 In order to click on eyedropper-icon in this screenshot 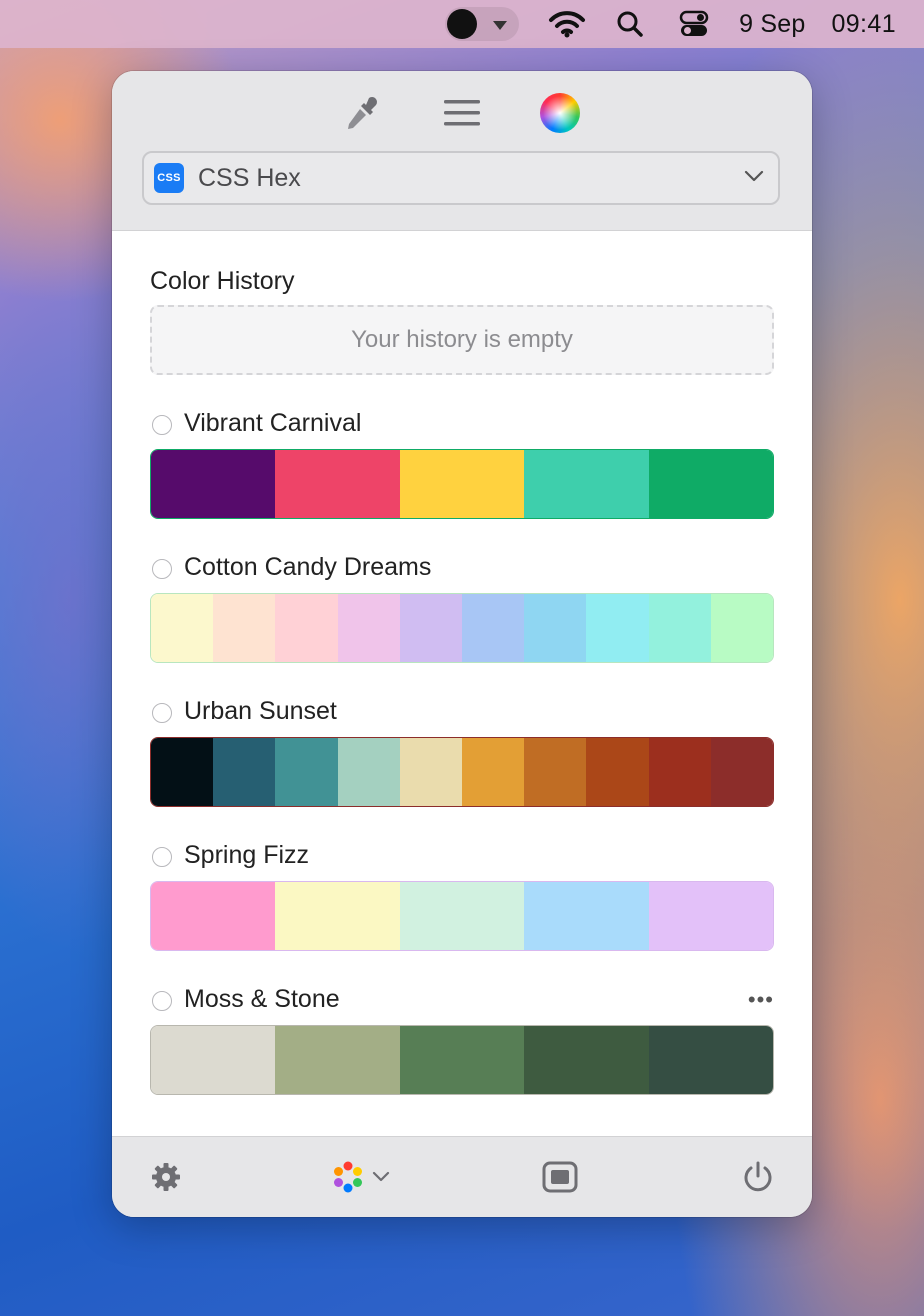, I will do `click(362, 113)`.